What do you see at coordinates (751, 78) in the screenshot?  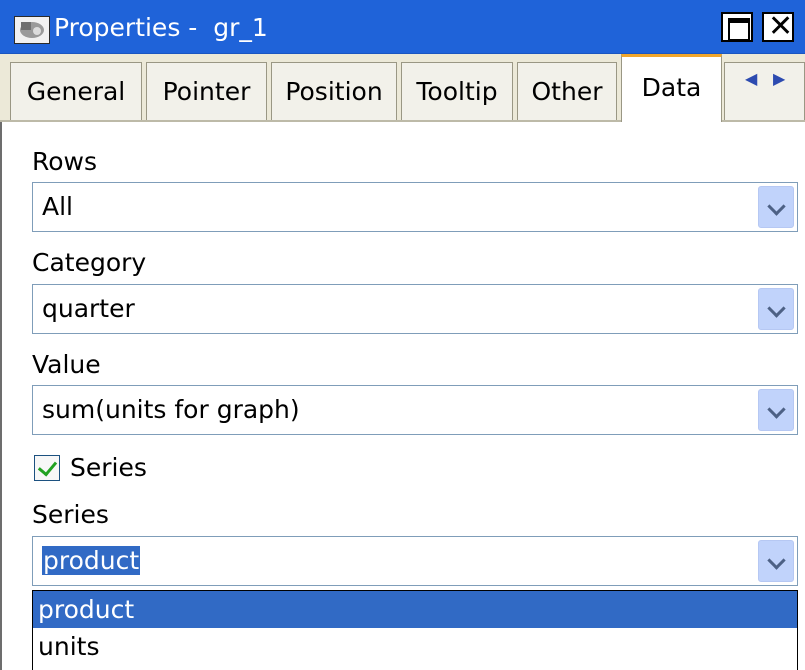 I see `scroll-left-arrow-icon: ◀` at bounding box center [751, 78].